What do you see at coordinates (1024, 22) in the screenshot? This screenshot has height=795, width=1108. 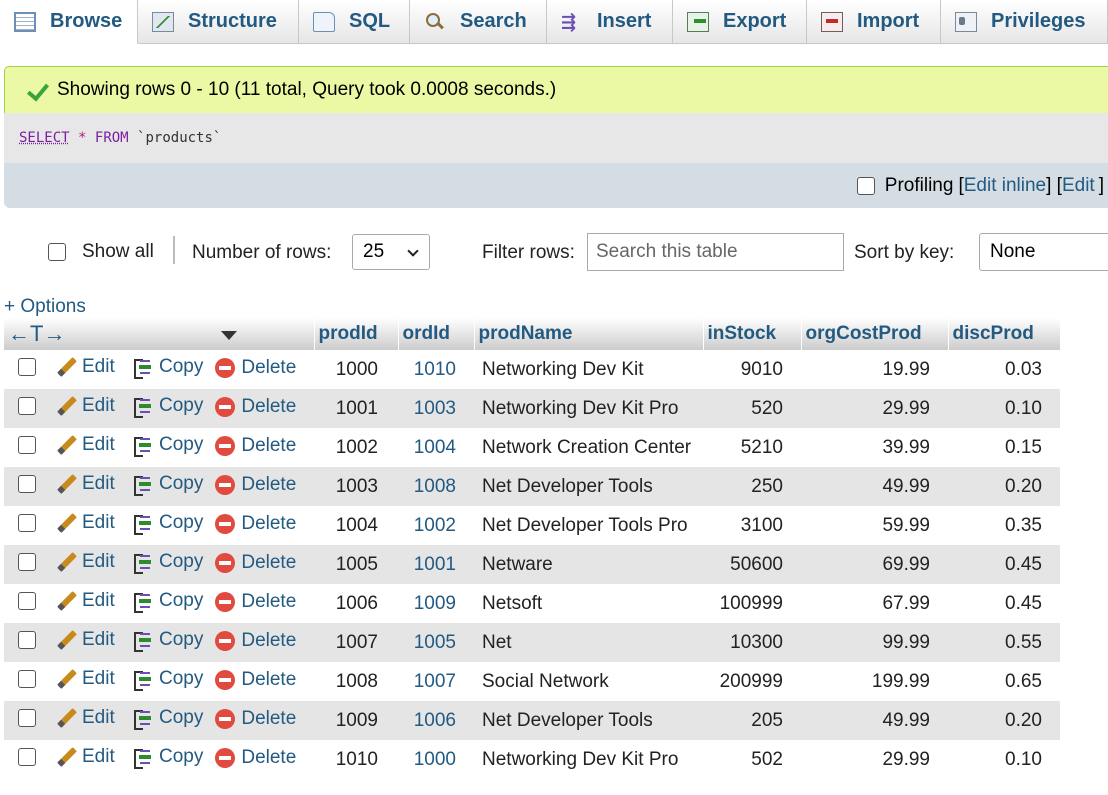 I see `tab-privileges: Privileges` at bounding box center [1024, 22].